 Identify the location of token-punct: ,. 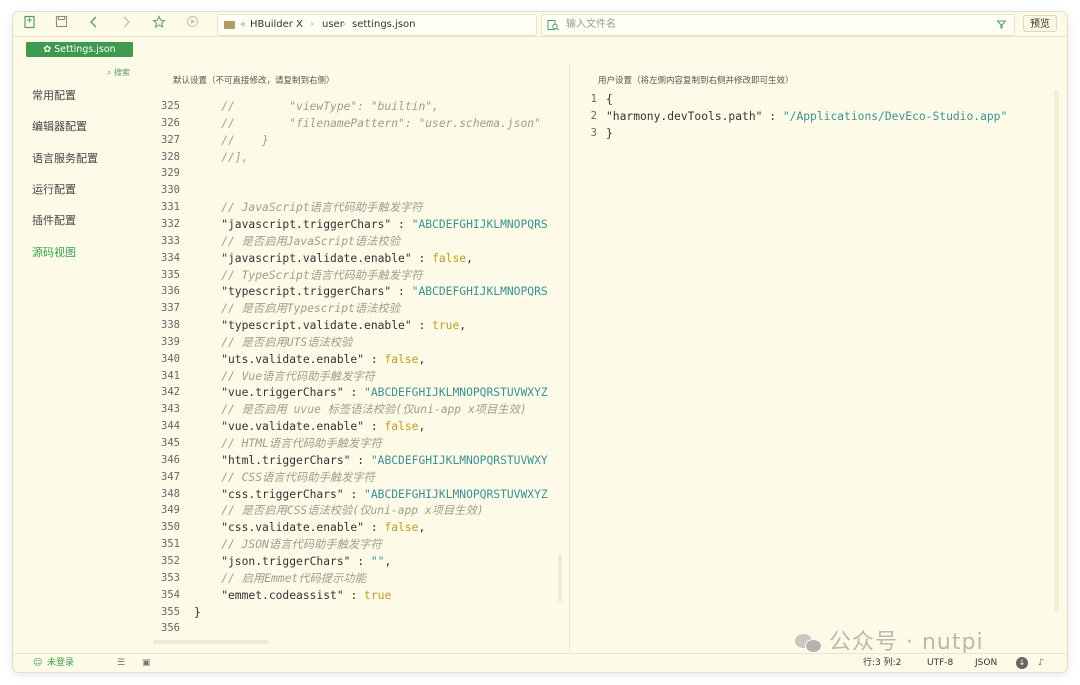
(463, 326).